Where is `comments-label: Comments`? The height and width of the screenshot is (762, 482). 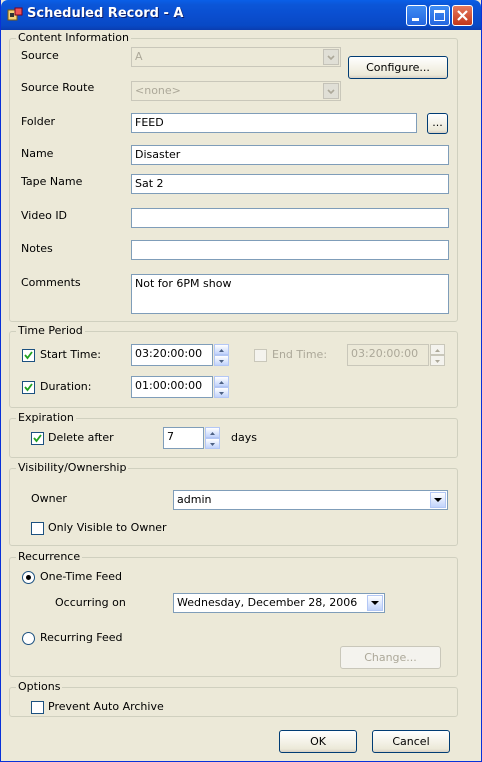 comments-label: Comments is located at coordinates (51, 282).